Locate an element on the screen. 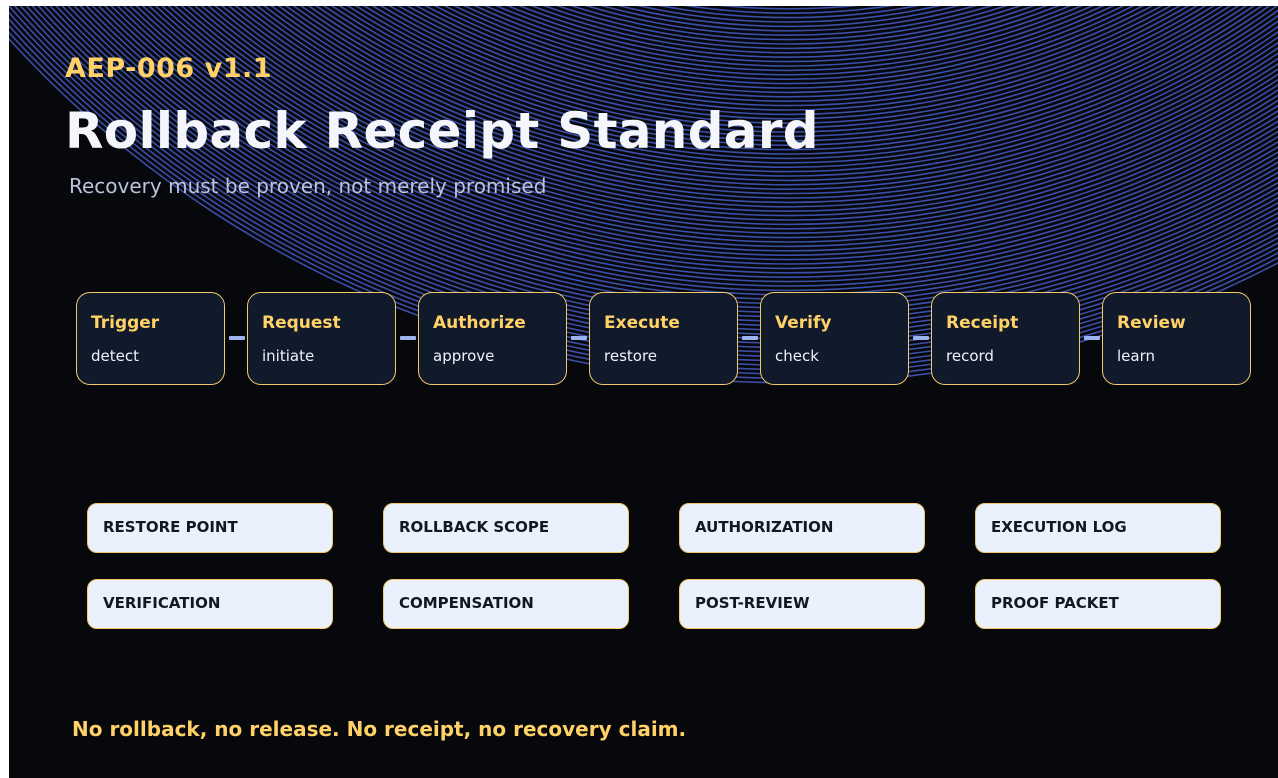 This screenshot has width=1278, height=778. step-name: Request is located at coordinates (301, 323).